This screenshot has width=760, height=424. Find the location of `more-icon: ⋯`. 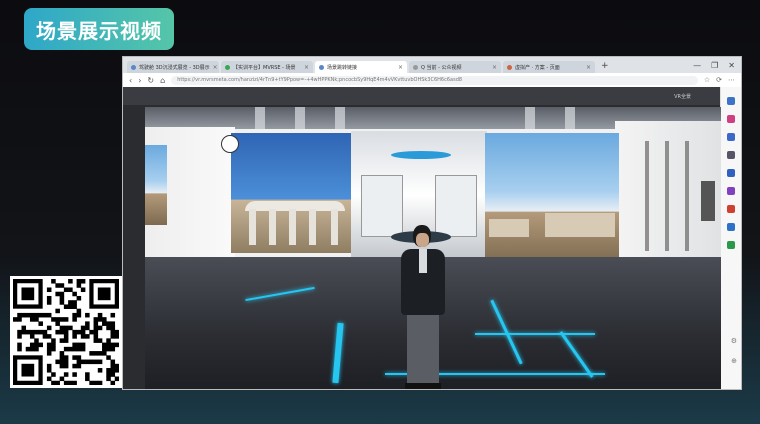

more-icon: ⋯ is located at coordinates (731, 80).